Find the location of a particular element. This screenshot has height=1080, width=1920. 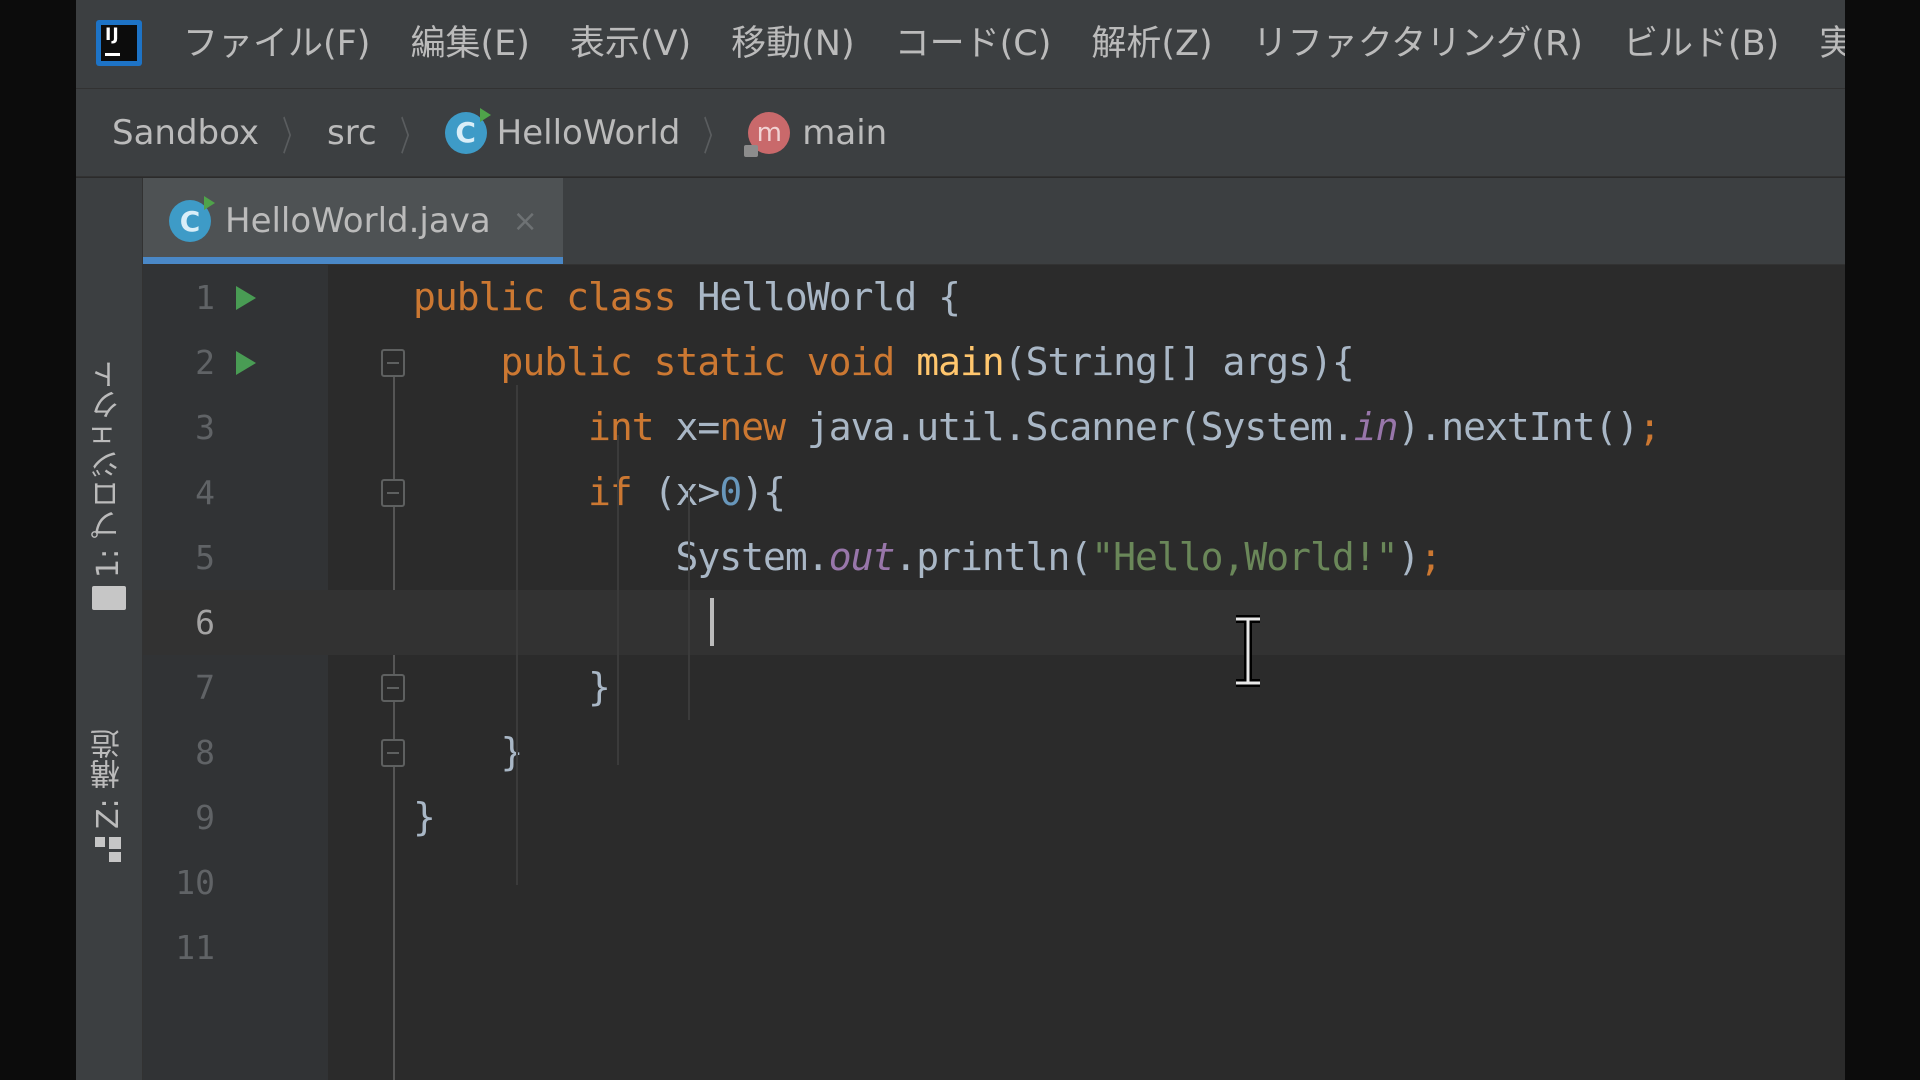

project-tool-tab: 1: プロジェクト is located at coordinates (109, 410).